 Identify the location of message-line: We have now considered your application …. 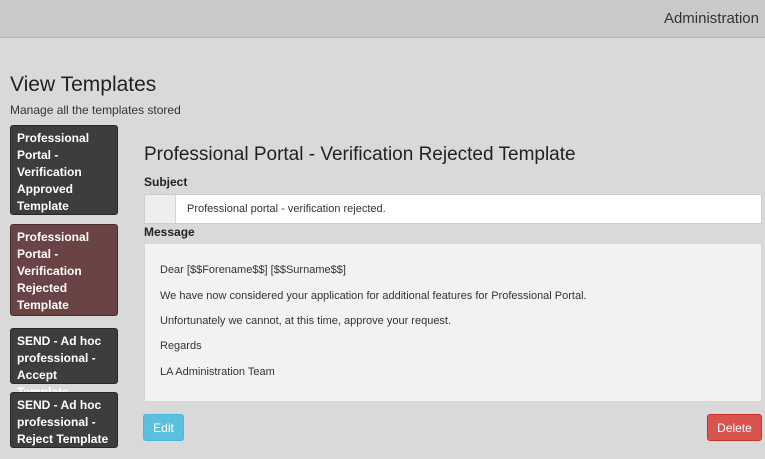
(373, 296).